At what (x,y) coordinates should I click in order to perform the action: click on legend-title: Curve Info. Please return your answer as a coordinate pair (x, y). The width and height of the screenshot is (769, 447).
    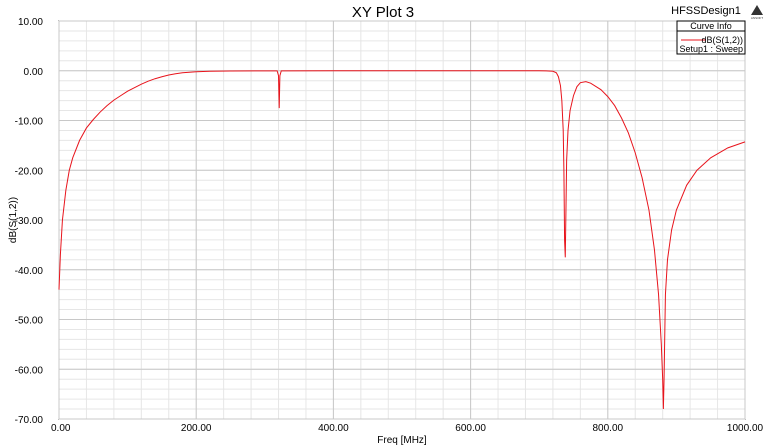
    Looking at the image, I should click on (711, 26).